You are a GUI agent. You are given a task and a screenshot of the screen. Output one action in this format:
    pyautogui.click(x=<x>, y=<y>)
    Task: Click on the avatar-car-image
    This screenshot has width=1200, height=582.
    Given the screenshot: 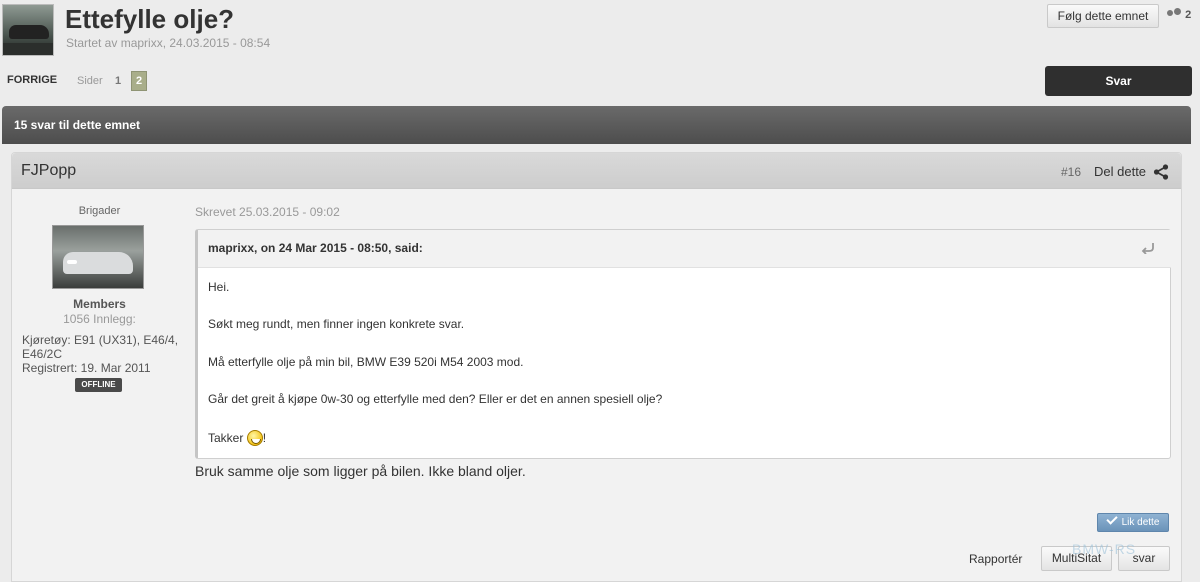 What is the action you would take?
    pyautogui.click(x=29, y=32)
    